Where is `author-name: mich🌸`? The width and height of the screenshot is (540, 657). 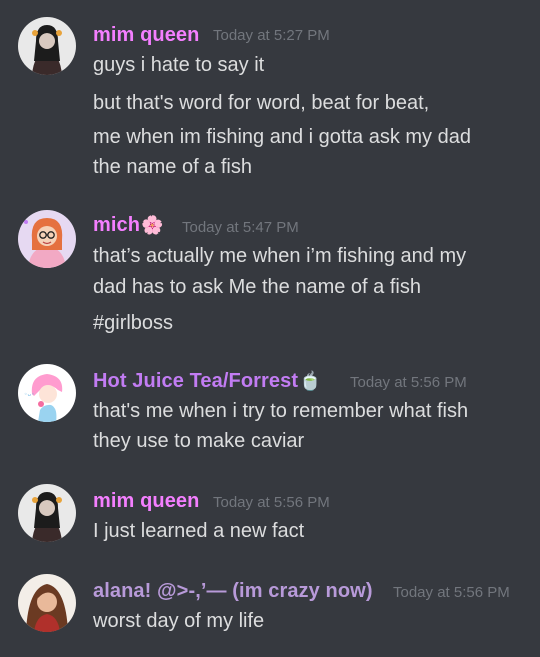
author-name: mich🌸 is located at coordinates (128, 225).